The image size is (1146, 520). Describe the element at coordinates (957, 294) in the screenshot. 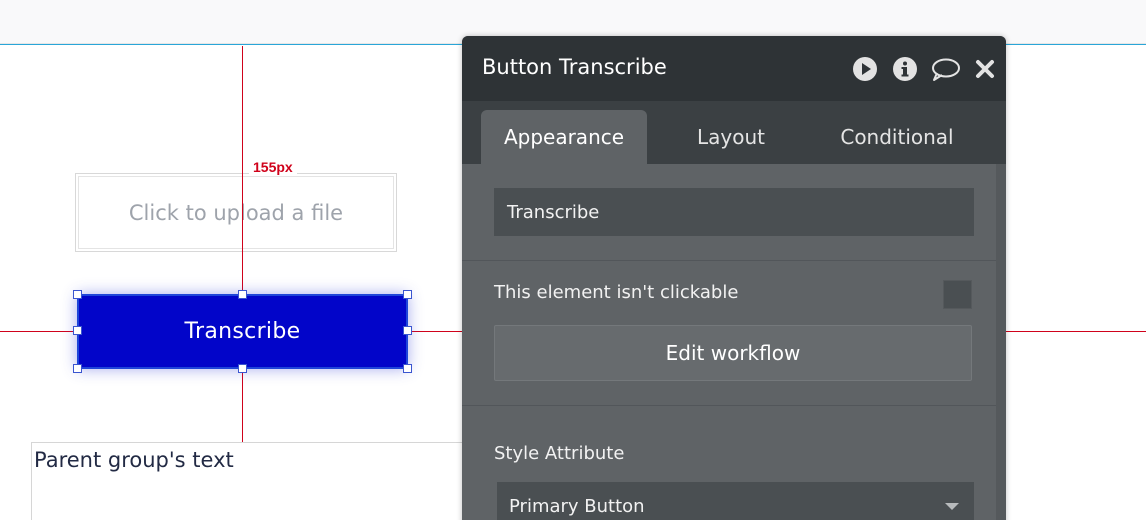

I see `not-clickable-checkbox` at that location.